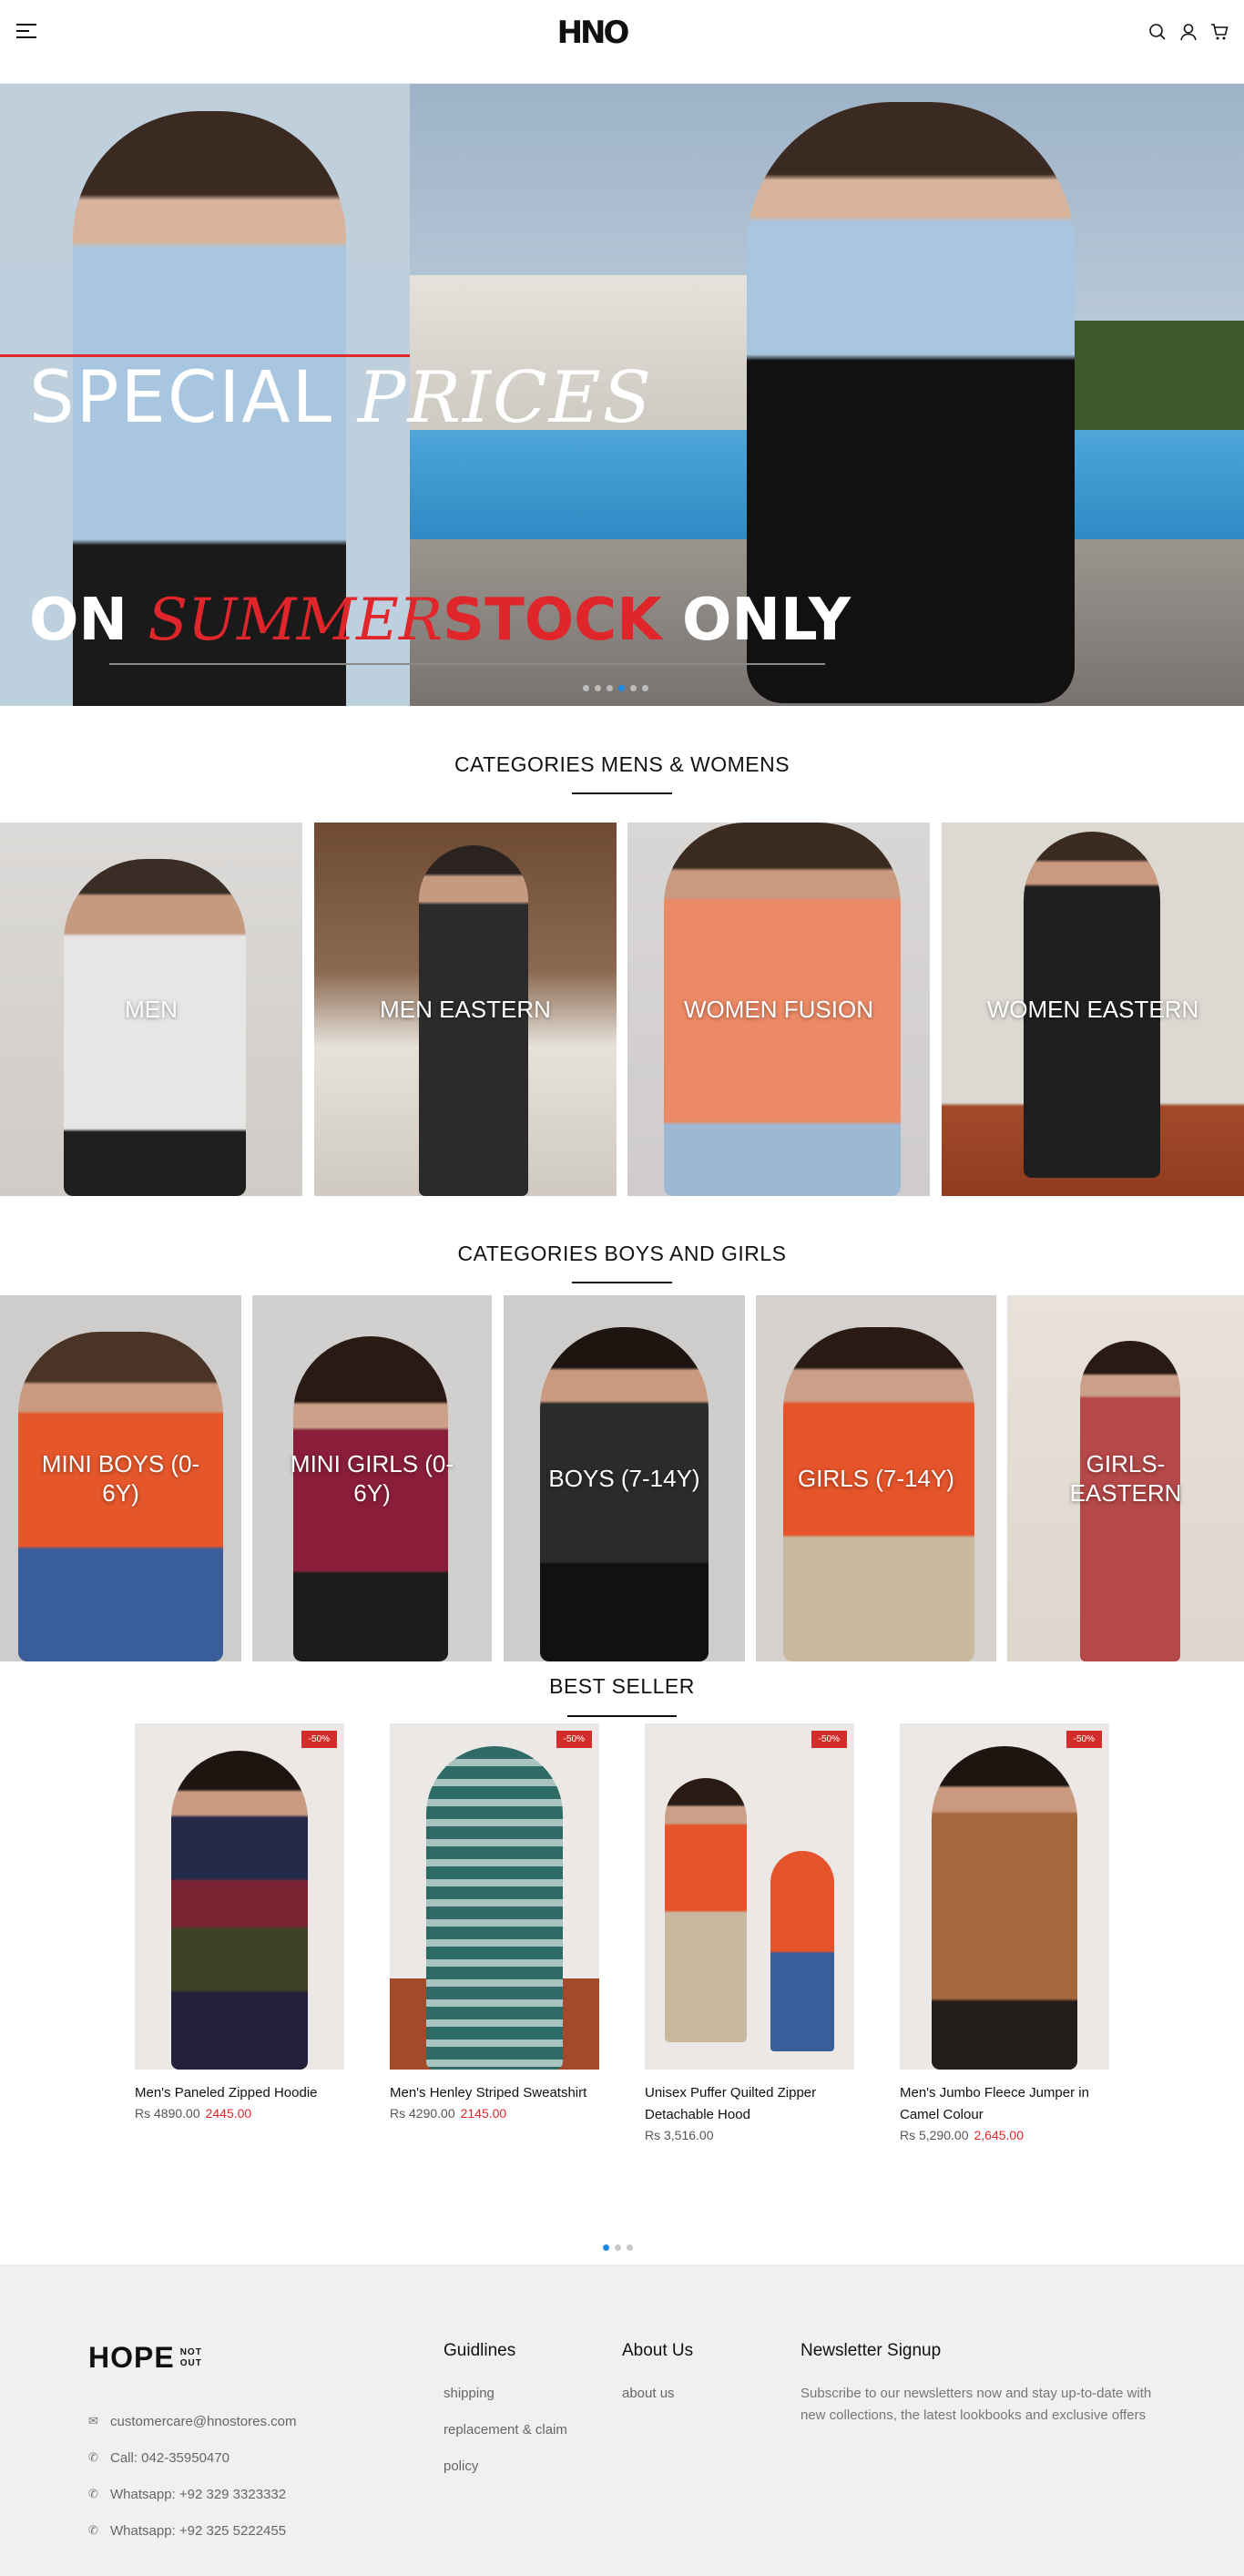 This screenshot has height=2576, width=1244. What do you see at coordinates (467, 664) in the screenshot?
I see `hero-divider` at bounding box center [467, 664].